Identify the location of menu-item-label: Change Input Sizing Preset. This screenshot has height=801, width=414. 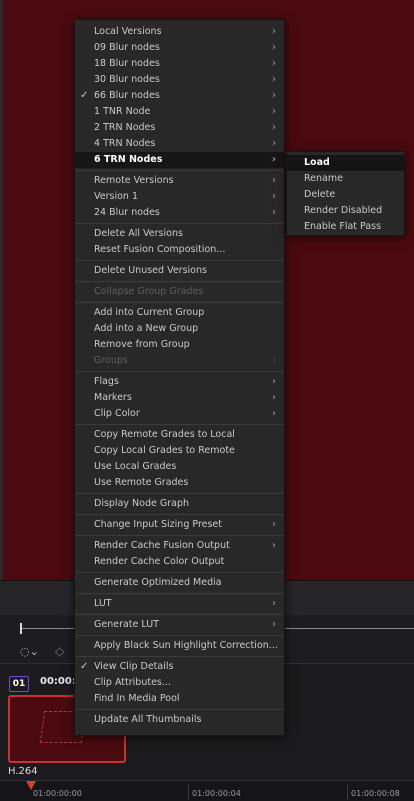
(158, 524).